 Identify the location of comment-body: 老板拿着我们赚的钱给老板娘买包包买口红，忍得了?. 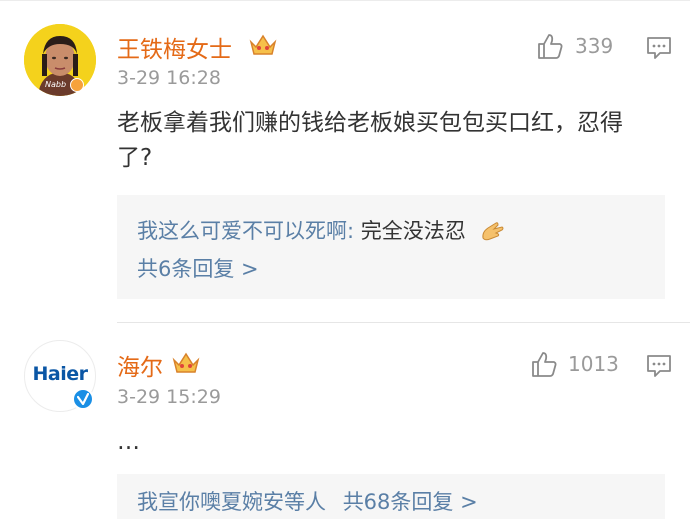
(370, 140).